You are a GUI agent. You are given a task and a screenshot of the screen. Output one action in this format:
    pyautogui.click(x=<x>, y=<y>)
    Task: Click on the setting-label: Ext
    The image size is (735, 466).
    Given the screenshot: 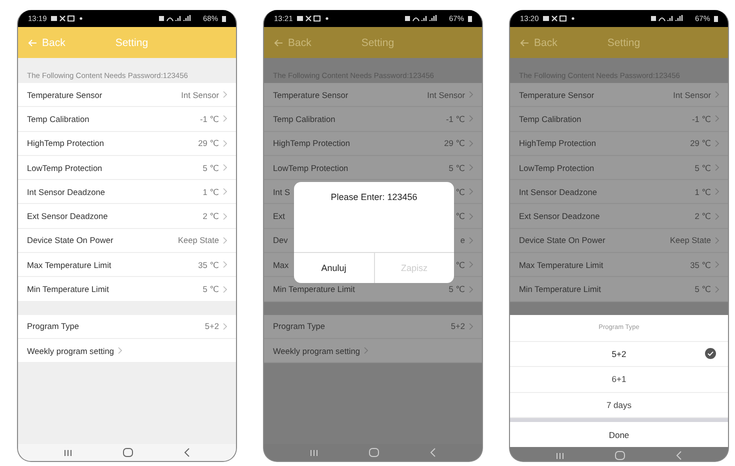 What is the action you would take?
    pyautogui.click(x=279, y=216)
    